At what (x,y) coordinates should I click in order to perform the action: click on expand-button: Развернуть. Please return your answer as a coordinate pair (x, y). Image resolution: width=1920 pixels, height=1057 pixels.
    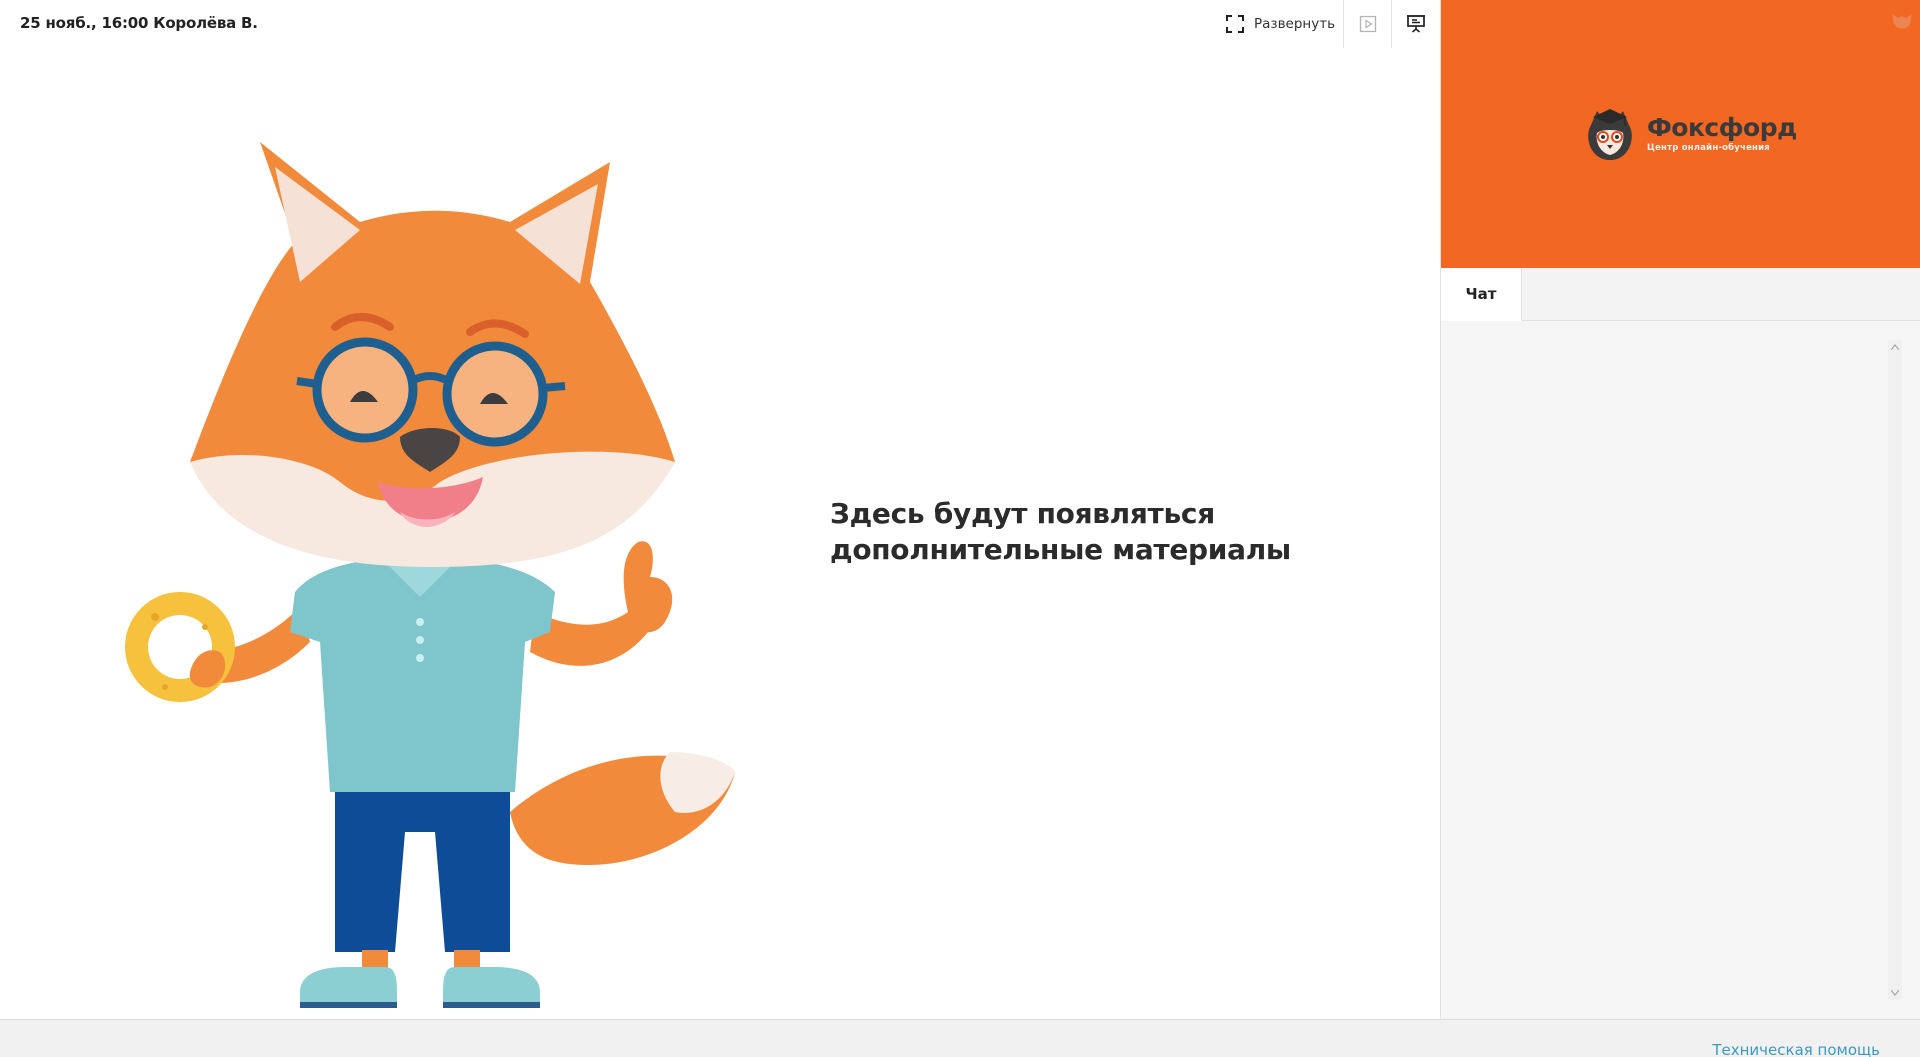
    Looking at the image, I should click on (1284, 24).